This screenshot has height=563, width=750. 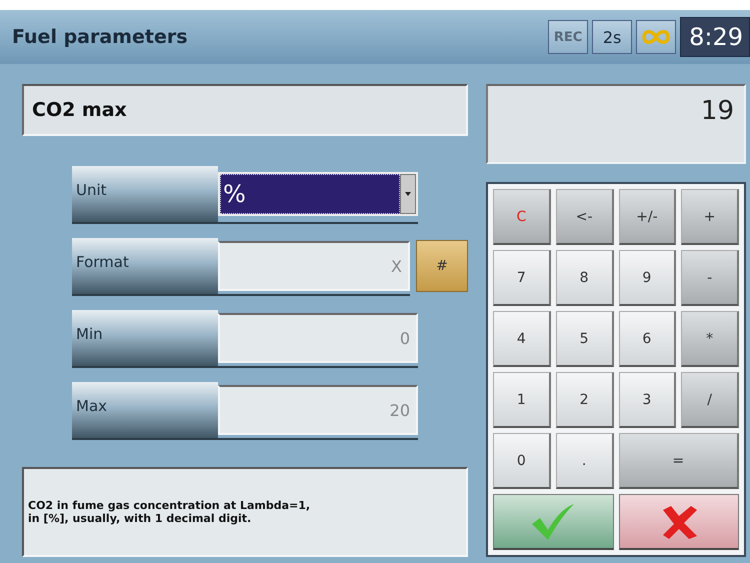 I want to click on keypad-key: 4, so click(x=522, y=339).